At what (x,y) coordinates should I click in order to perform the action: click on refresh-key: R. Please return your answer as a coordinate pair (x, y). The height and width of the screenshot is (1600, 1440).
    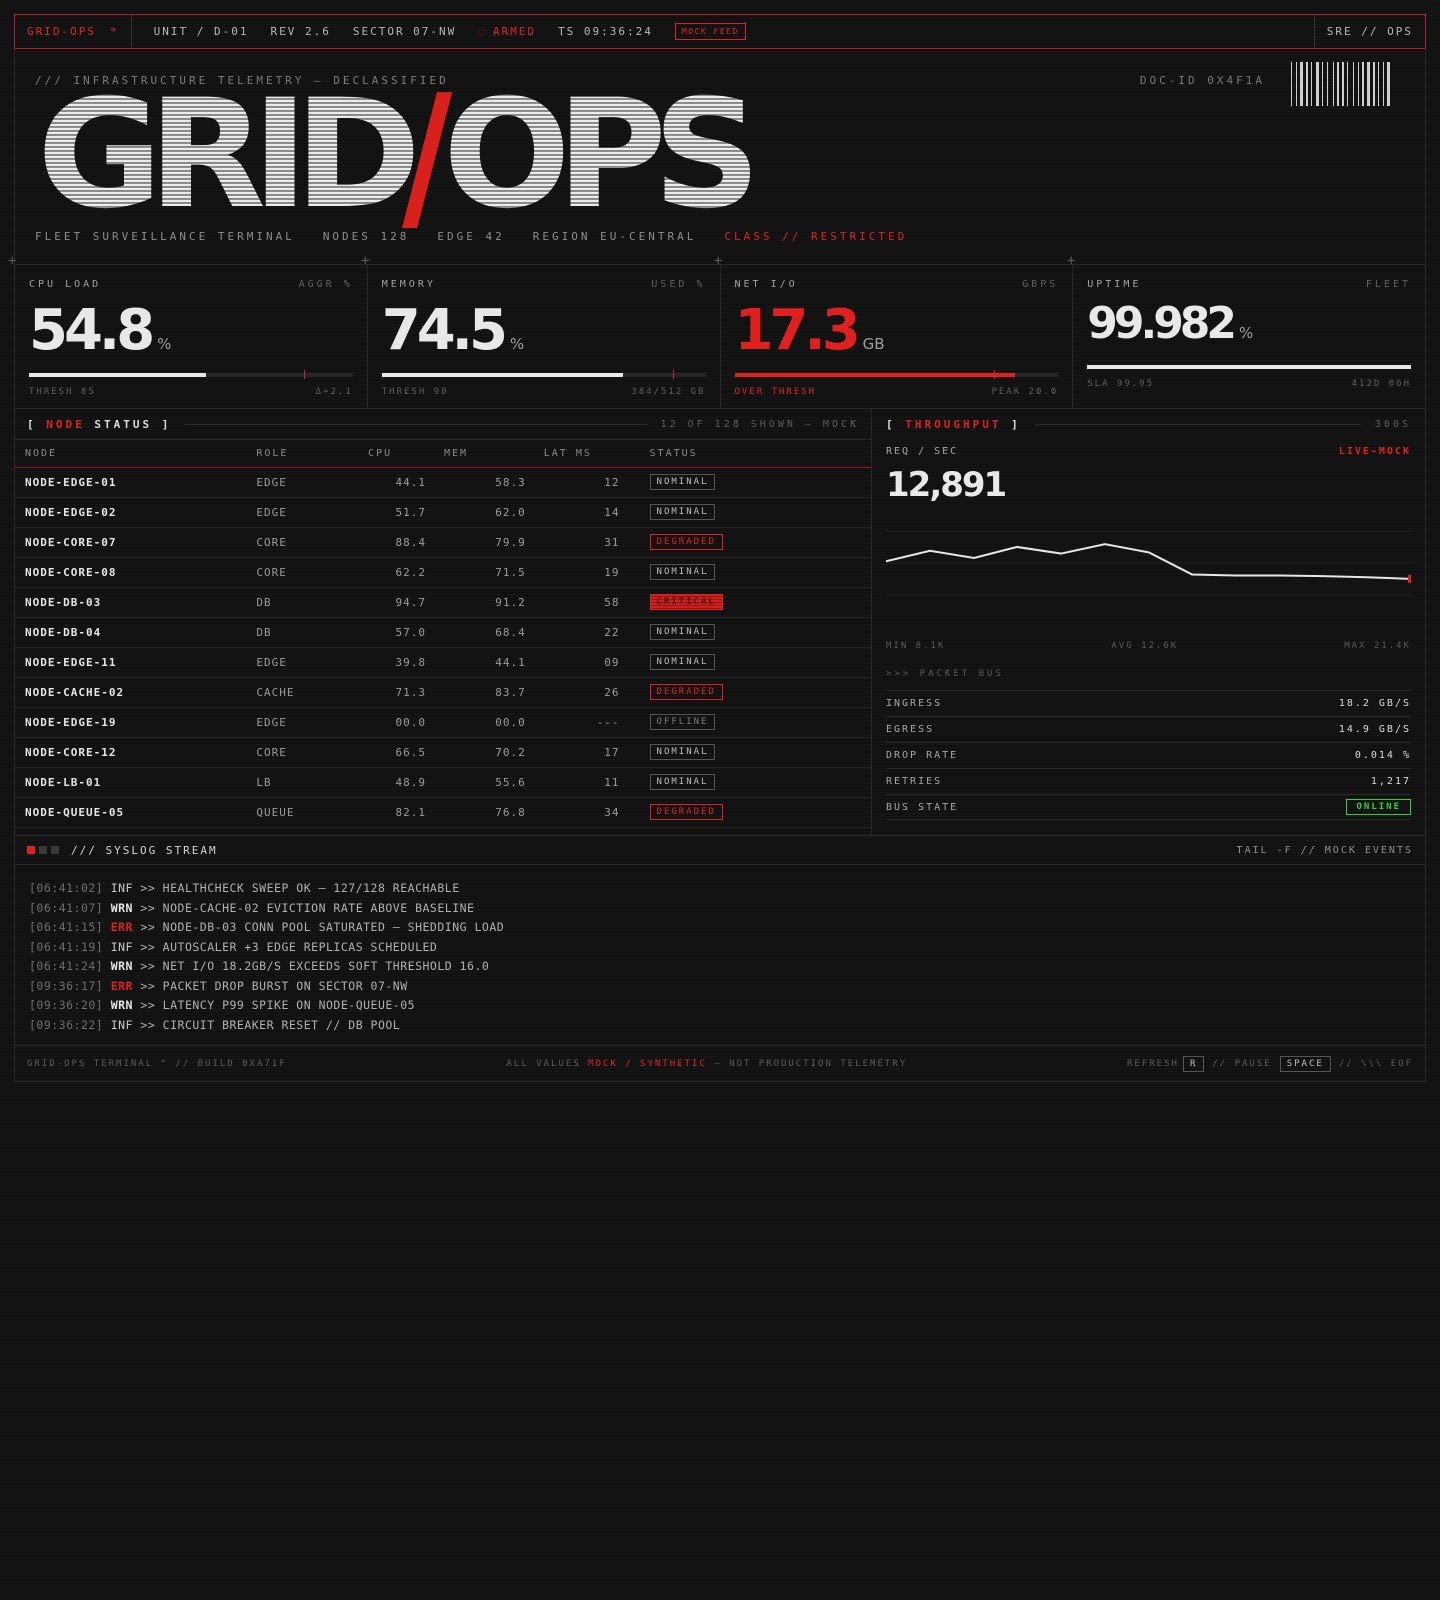
    Looking at the image, I should click on (1193, 1063).